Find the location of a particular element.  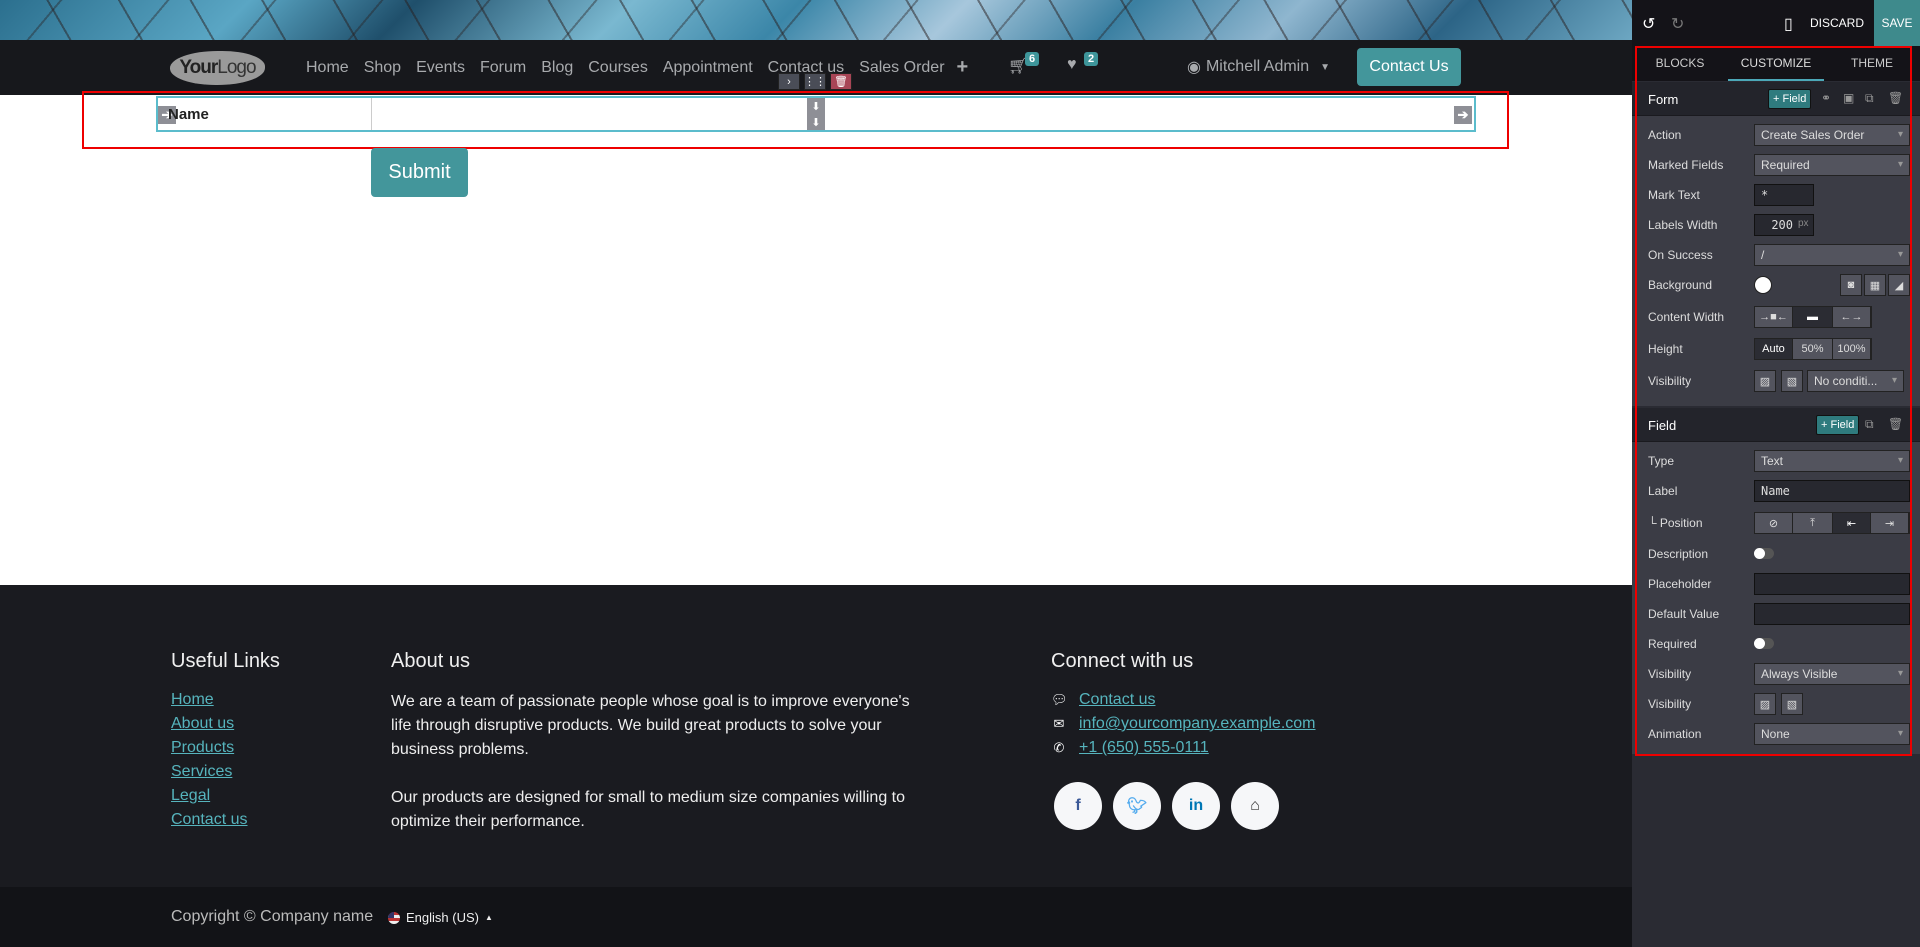

move-snippet-button: › is located at coordinates (789, 81).